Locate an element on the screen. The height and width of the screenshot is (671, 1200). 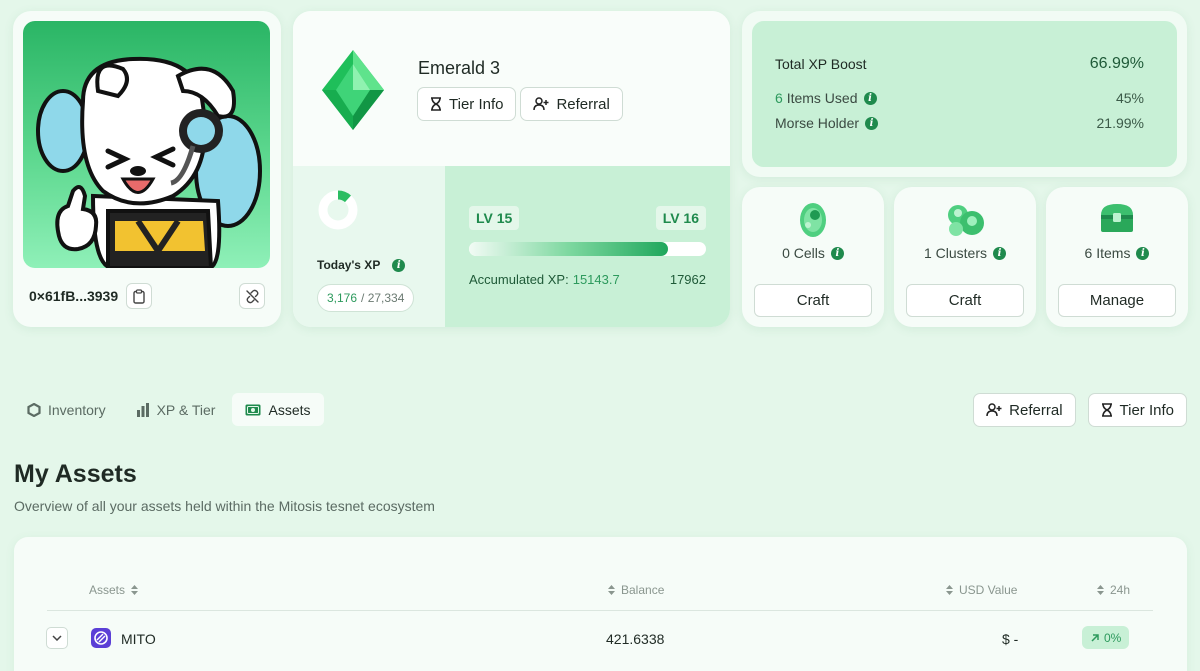
referral-label: Referral is located at coordinates (583, 104).